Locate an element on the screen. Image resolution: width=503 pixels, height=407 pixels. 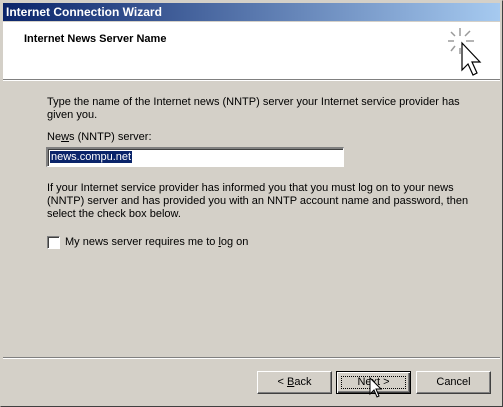
back-label-rest: ack is located at coordinates (303, 382).